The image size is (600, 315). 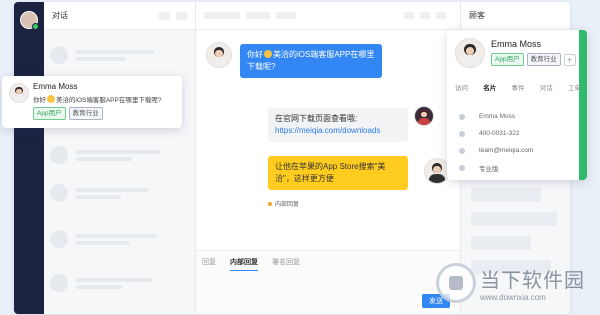 What do you see at coordinates (338, 131) in the screenshot?
I see `download-link: https://meiqia.com/downloads` at bounding box center [338, 131].